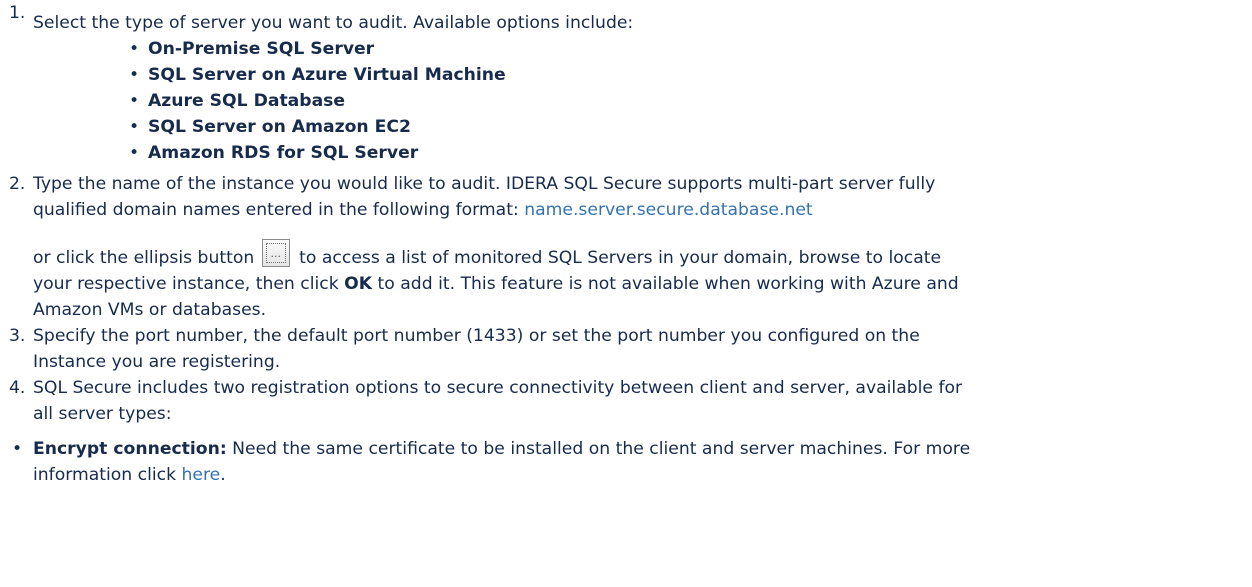  What do you see at coordinates (17, 184) in the screenshot?
I see `step-number: 2.` at bounding box center [17, 184].